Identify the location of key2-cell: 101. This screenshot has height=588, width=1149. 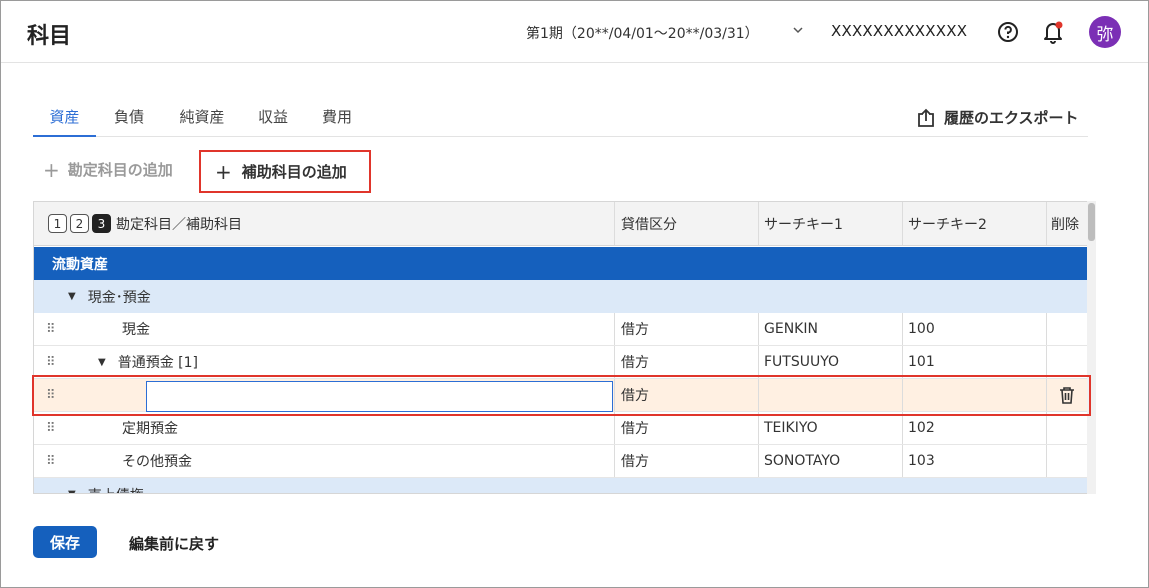
(921, 362).